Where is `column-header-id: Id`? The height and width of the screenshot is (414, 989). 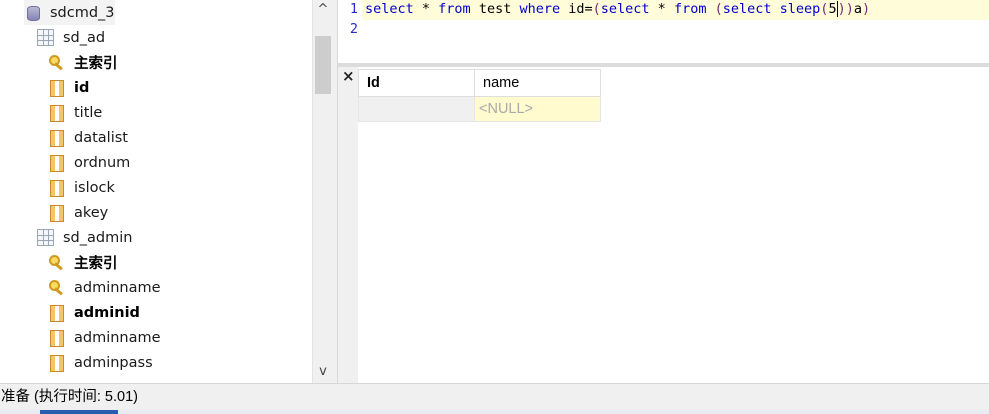
column-header-id: Id is located at coordinates (416, 83).